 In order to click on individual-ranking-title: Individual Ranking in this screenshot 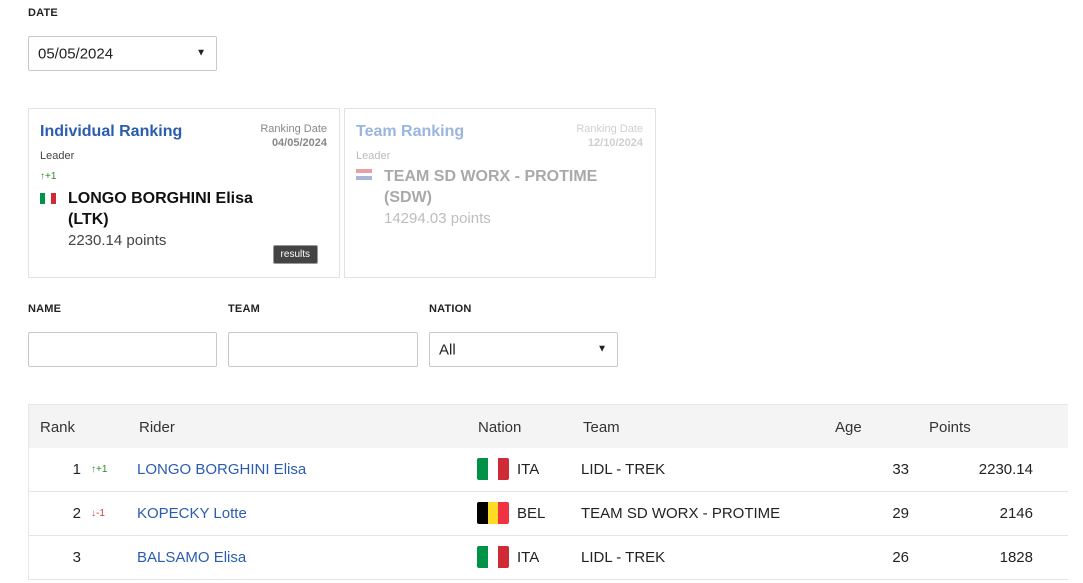, I will do `click(111, 132)`.